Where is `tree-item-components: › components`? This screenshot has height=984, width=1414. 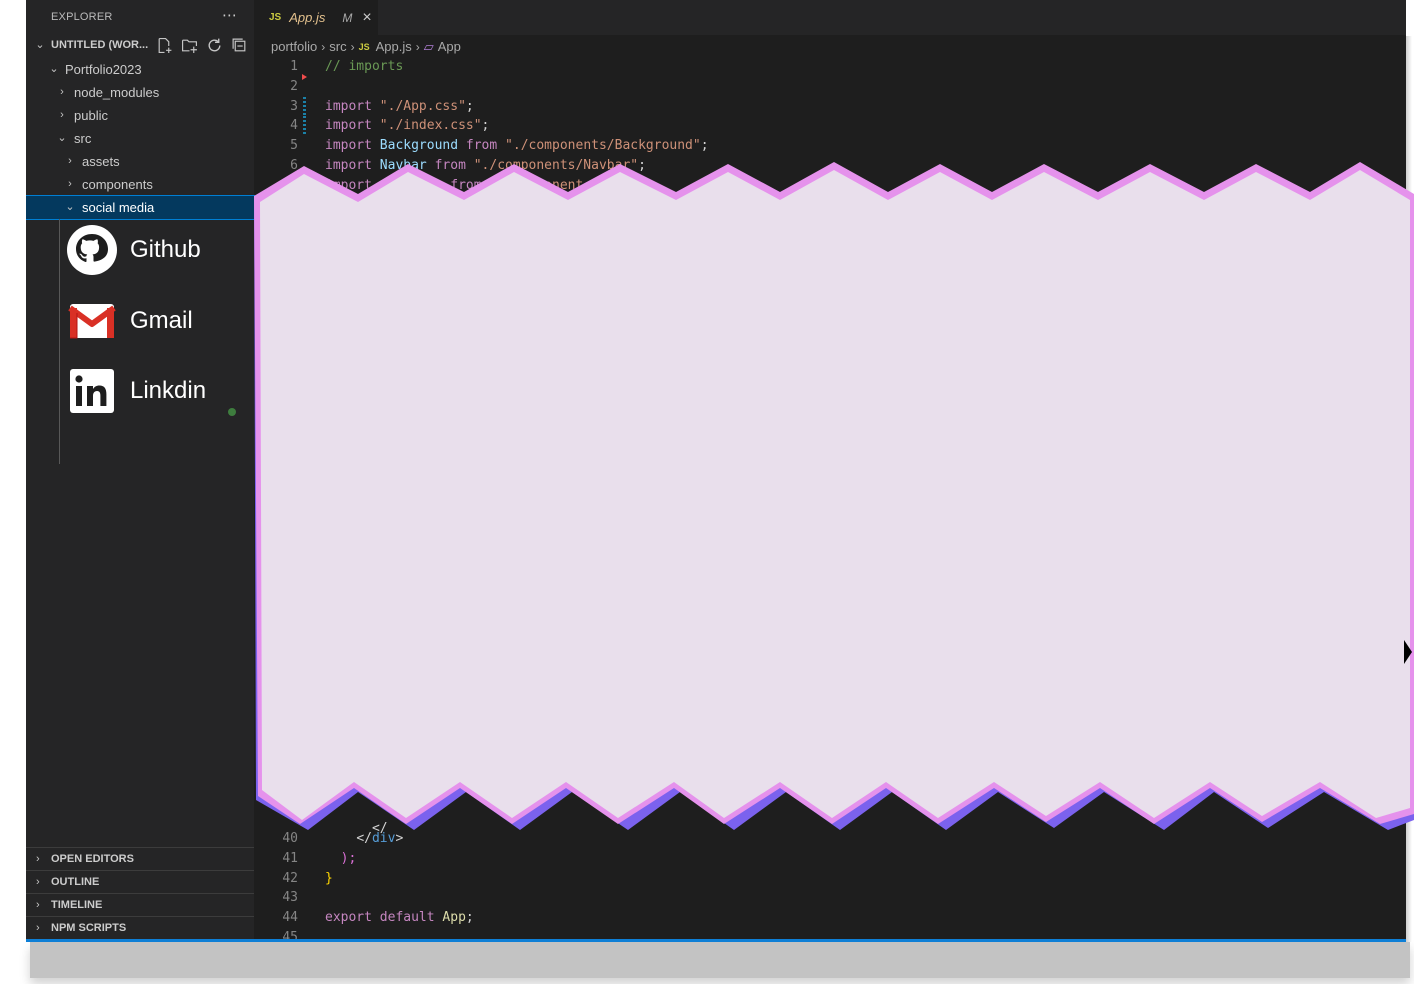 tree-item-components: › components is located at coordinates (140, 184).